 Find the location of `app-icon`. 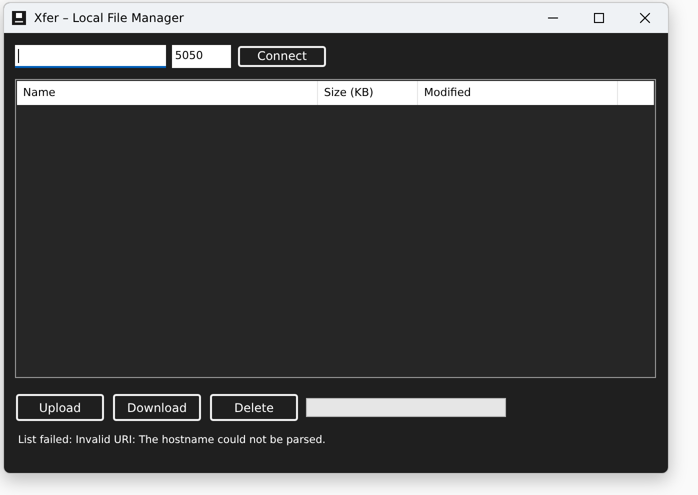

app-icon is located at coordinates (19, 18).